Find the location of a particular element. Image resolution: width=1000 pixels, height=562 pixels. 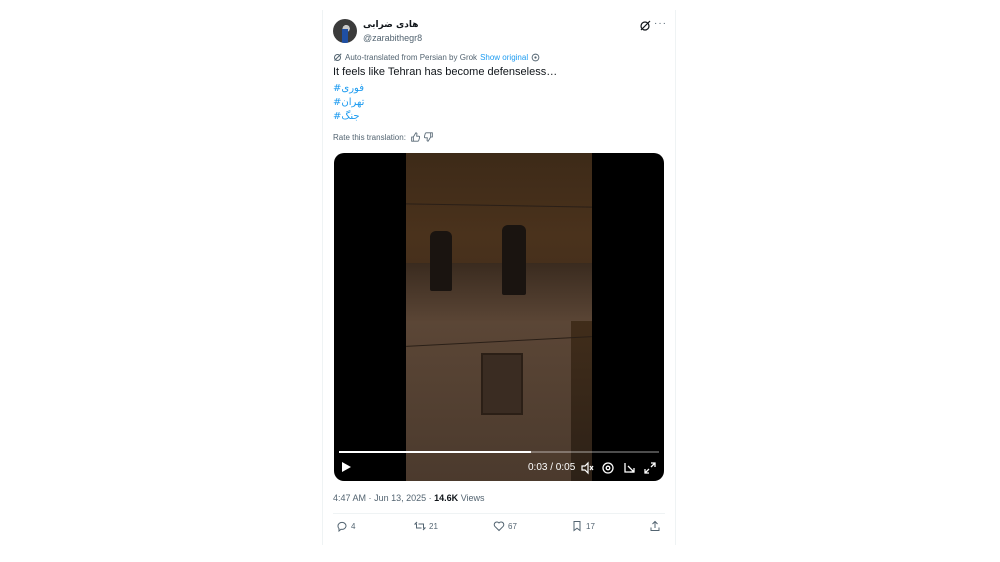

repost-button: 21 is located at coordinates (426, 526).